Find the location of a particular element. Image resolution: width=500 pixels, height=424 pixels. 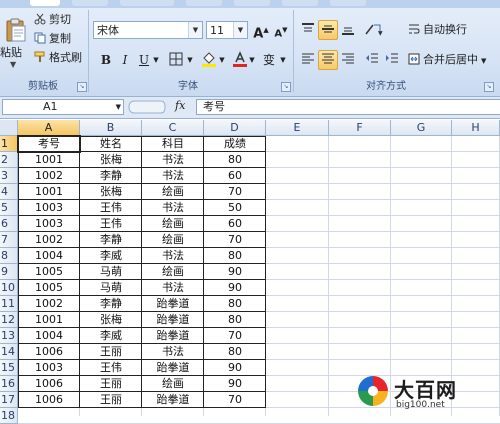

formula-splitter-icon is located at coordinates (147, 107).